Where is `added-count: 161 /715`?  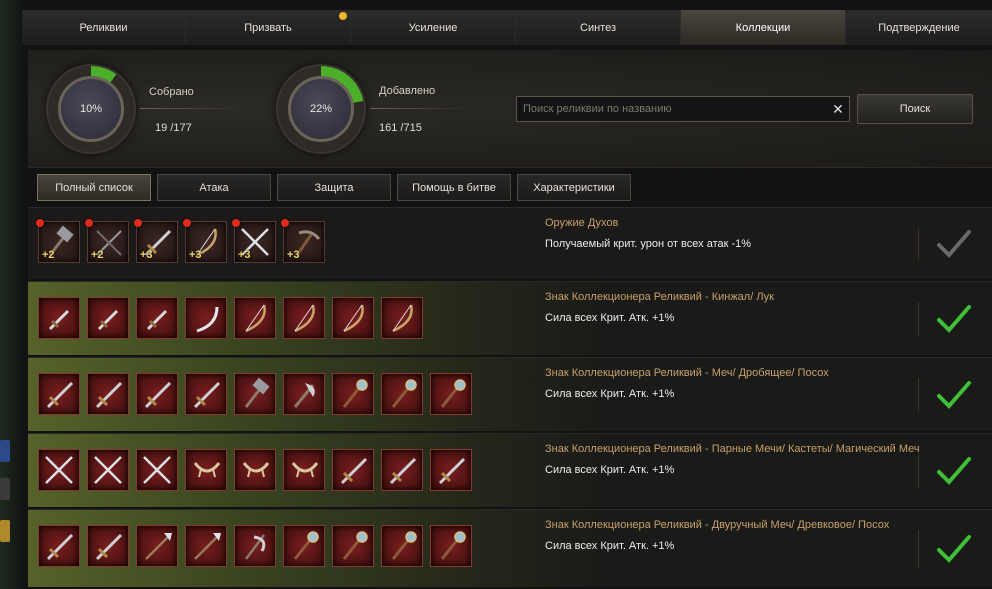
added-count: 161 /715 is located at coordinates (400, 128).